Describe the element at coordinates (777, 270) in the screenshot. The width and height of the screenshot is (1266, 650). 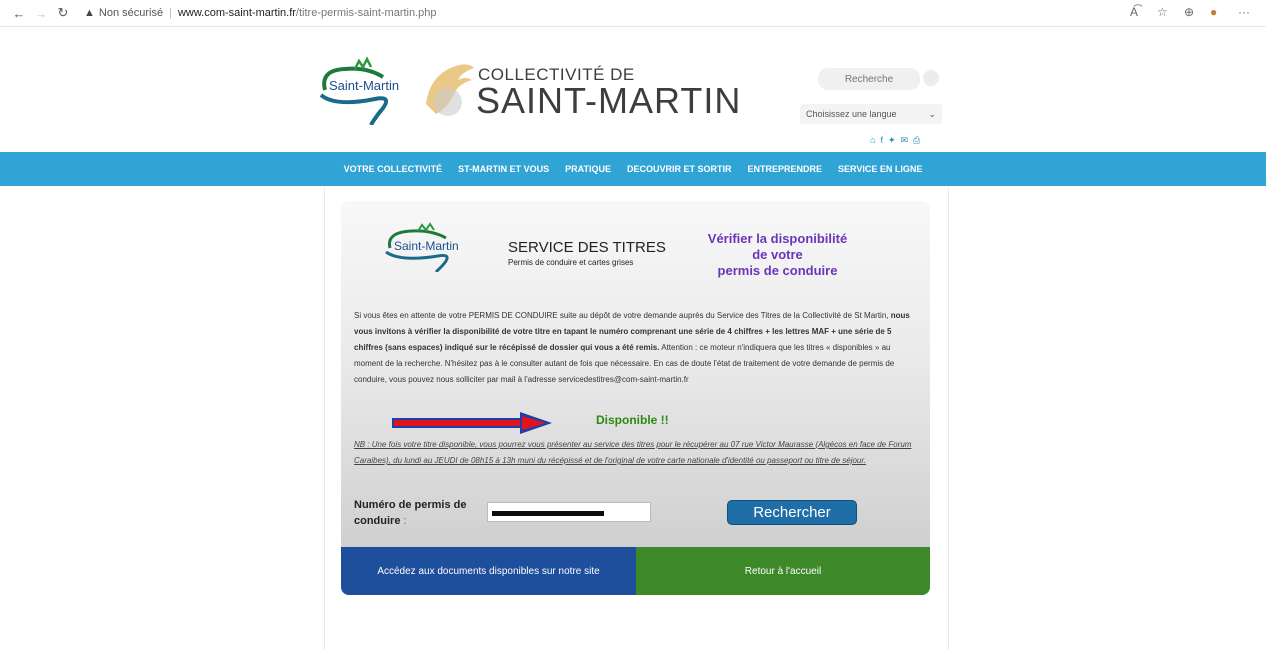
I see `verify-line-3: permis de conduire` at that location.